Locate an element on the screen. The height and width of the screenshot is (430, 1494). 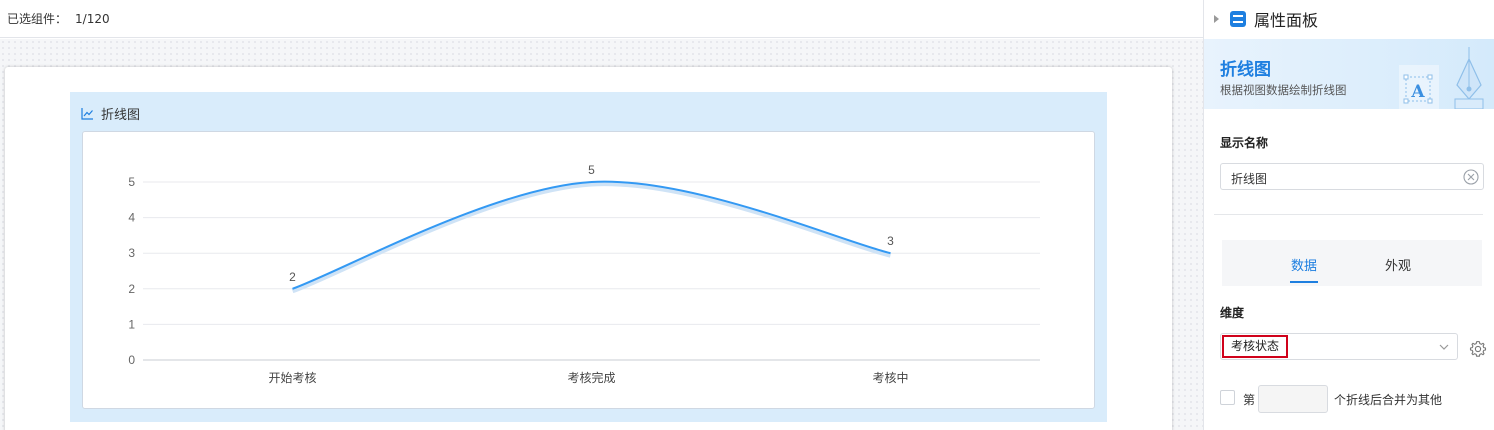
series-line-shadow is located at coordinates (591, 237).